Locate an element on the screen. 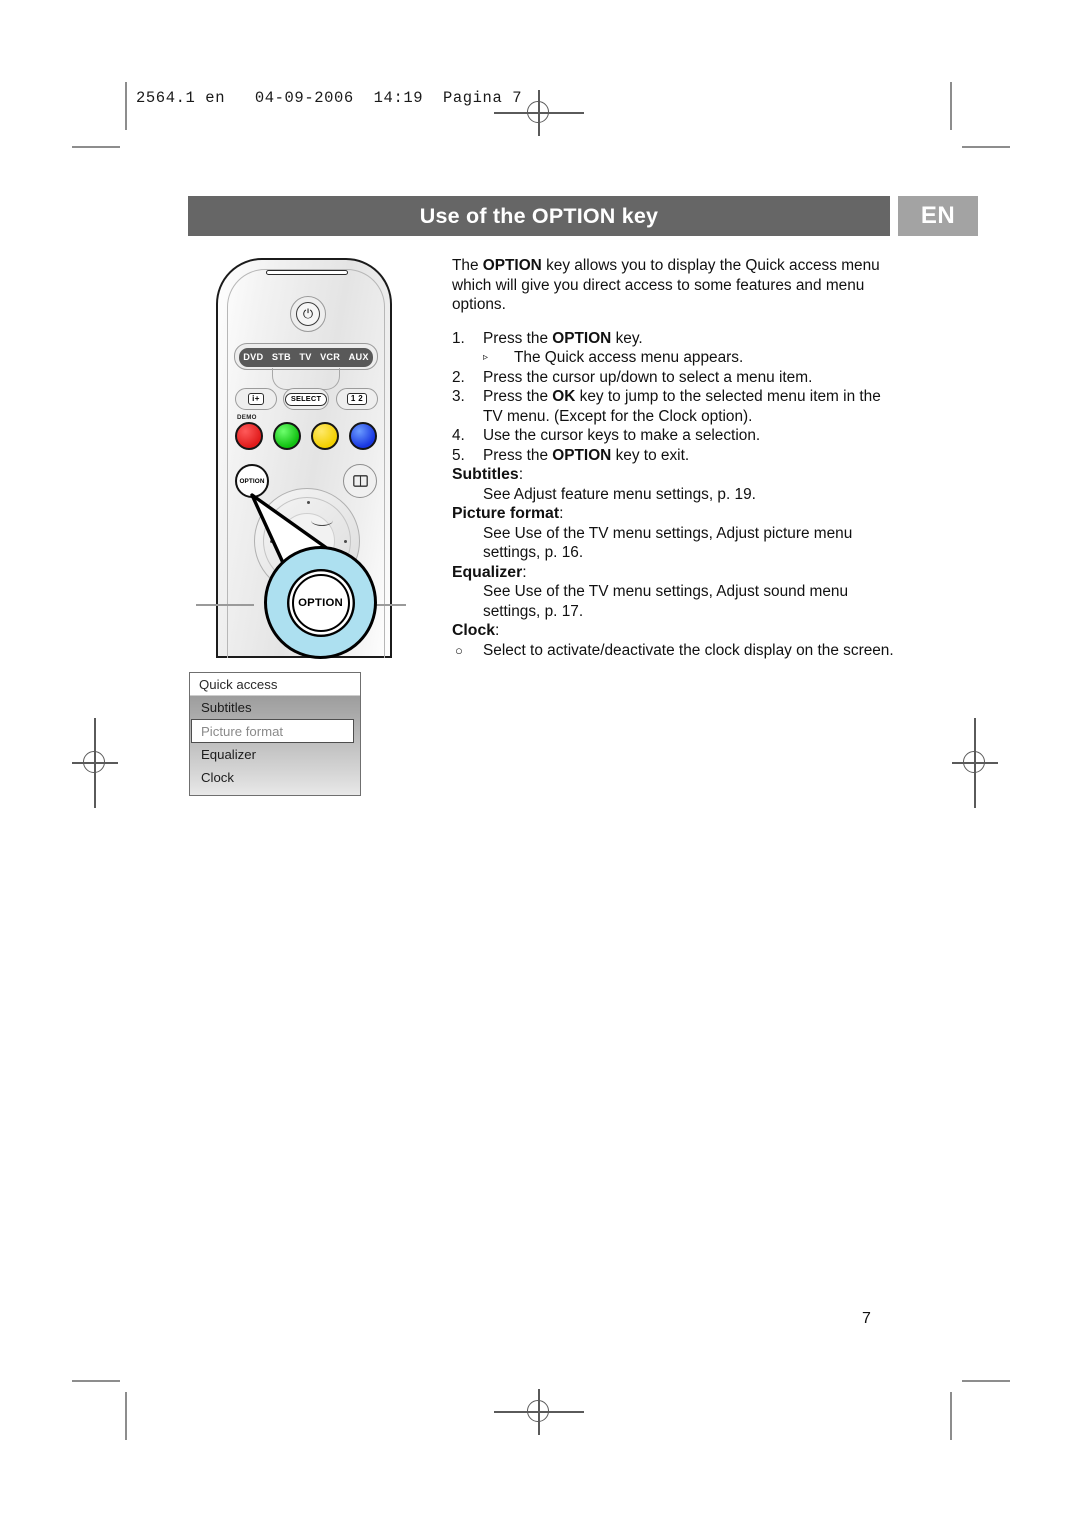 This screenshot has width=1080, height=1528. crop-mark-bottom-left-vertical is located at coordinates (126, 1416).